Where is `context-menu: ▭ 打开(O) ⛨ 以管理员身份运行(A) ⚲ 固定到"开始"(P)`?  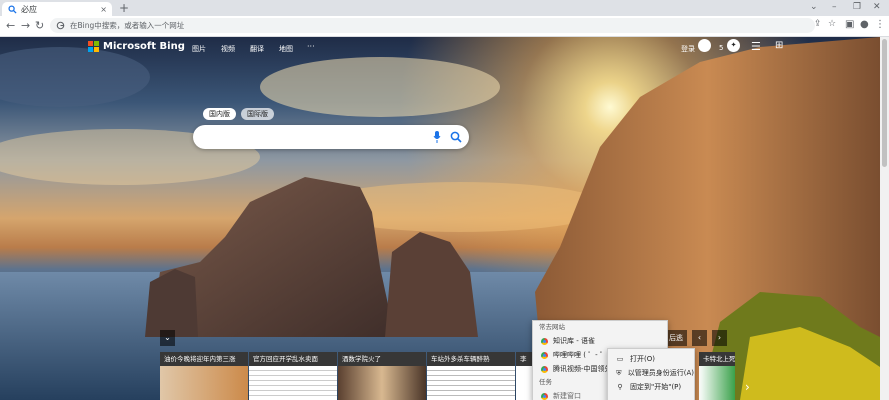 context-menu: ▭ 打开(O) ⛨ 以管理员身份运行(A) ⚲ 固定到"开始"(P) is located at coordinates (651, 374).